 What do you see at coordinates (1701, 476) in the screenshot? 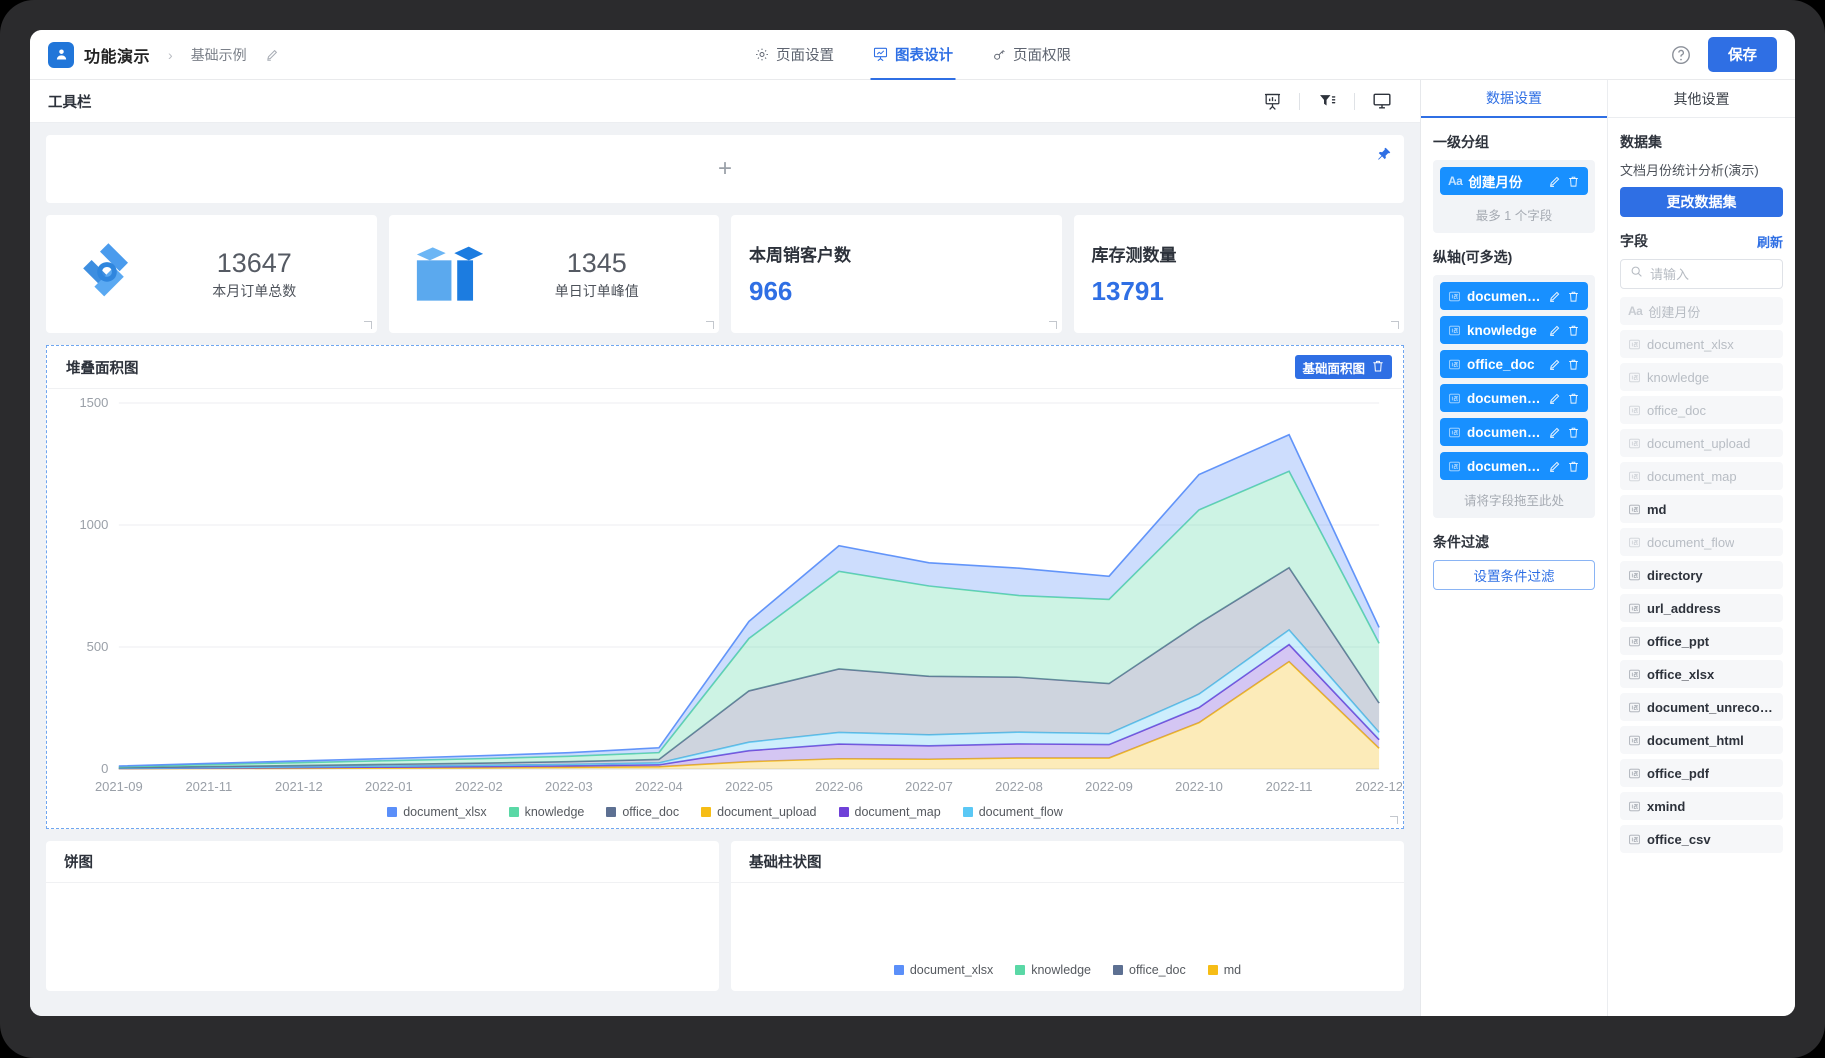
I see `field-list-item: document_map` at bounding box center [1701, 476].